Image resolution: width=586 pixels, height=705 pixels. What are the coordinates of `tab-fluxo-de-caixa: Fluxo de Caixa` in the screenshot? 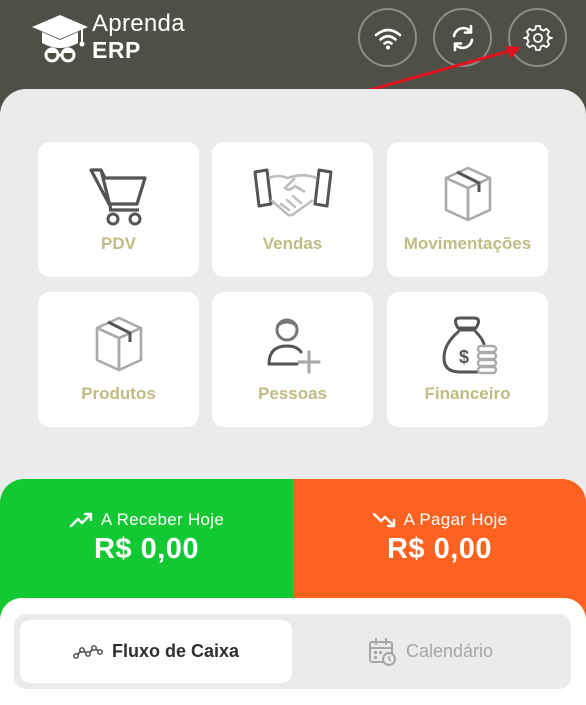 It's located at (156, 651).